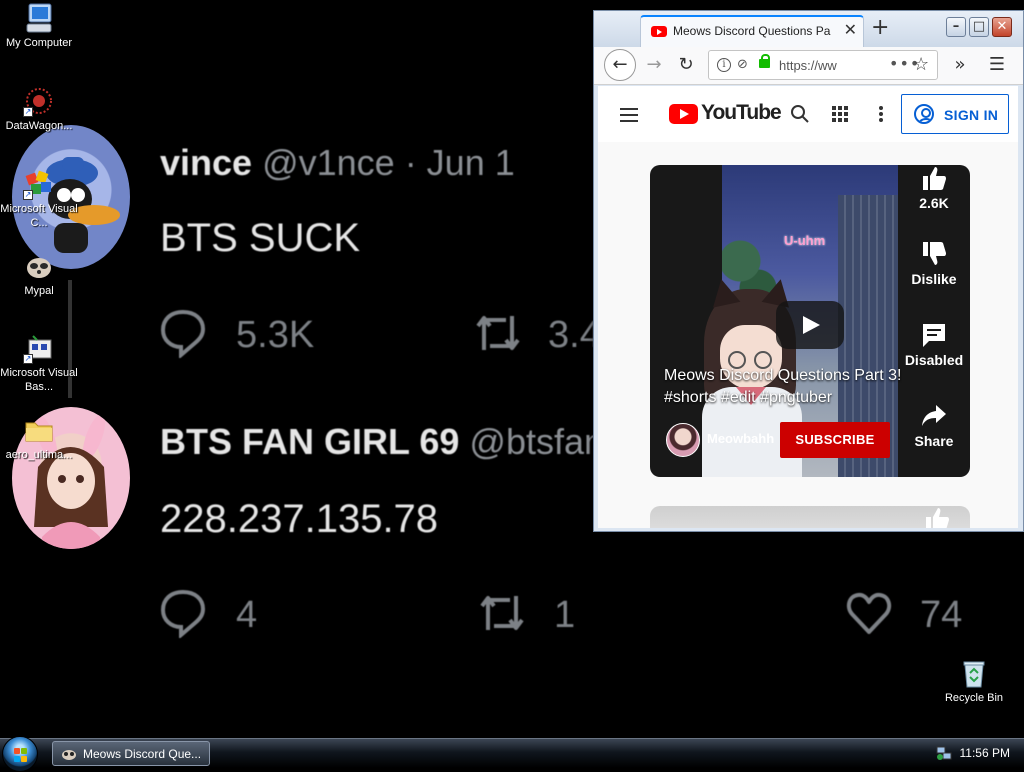 This screenshot has width=1024, height=772. I want to click on search-icon, so click(800, 114).